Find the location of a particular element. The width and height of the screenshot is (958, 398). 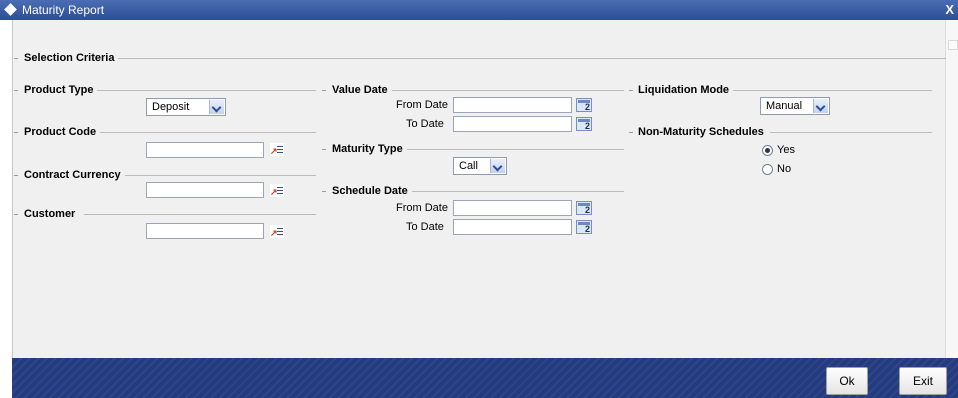

yes-radio is located at coordinates (767, 150).